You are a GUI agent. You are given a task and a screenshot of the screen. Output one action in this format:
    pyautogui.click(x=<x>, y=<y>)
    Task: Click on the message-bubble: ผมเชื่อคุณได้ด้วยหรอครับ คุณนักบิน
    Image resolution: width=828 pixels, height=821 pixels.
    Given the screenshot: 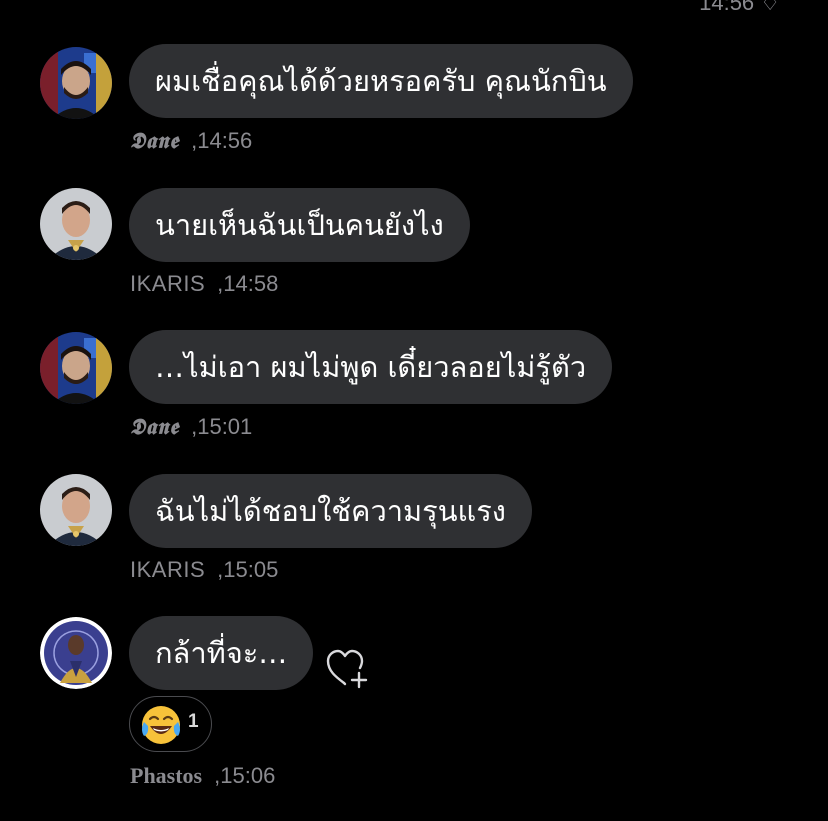 What is the action you would take?
    pyautogui.click(x=381, y=81)
    